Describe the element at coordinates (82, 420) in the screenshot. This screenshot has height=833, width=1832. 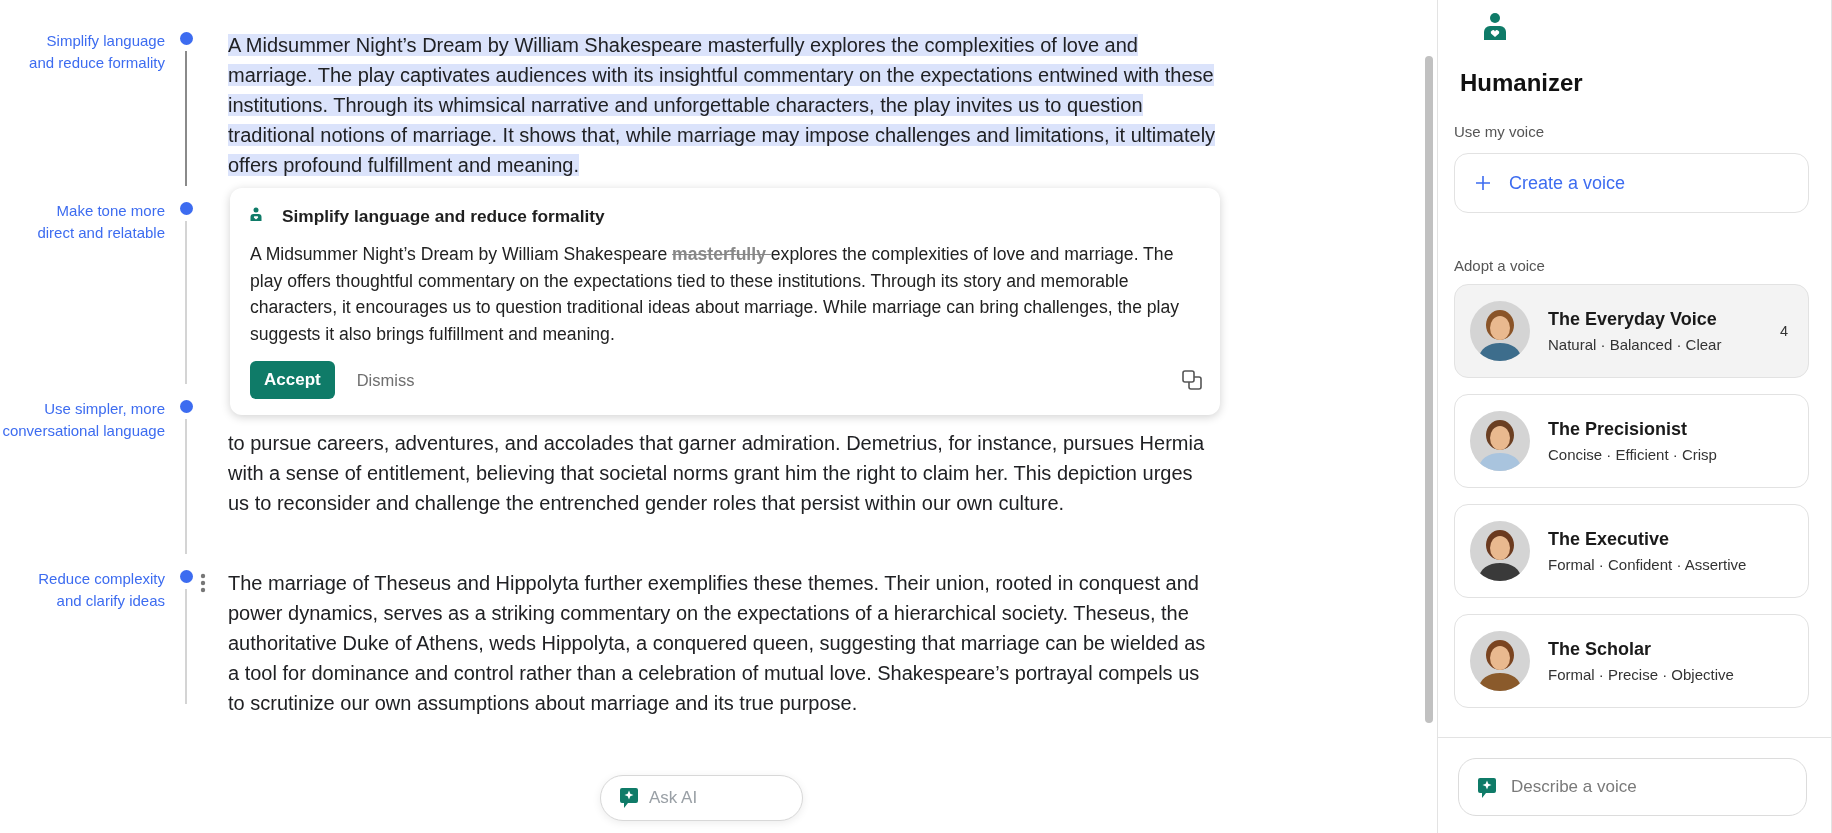
I see `suggestion-label: Use simpler, more conversational language` at that location.